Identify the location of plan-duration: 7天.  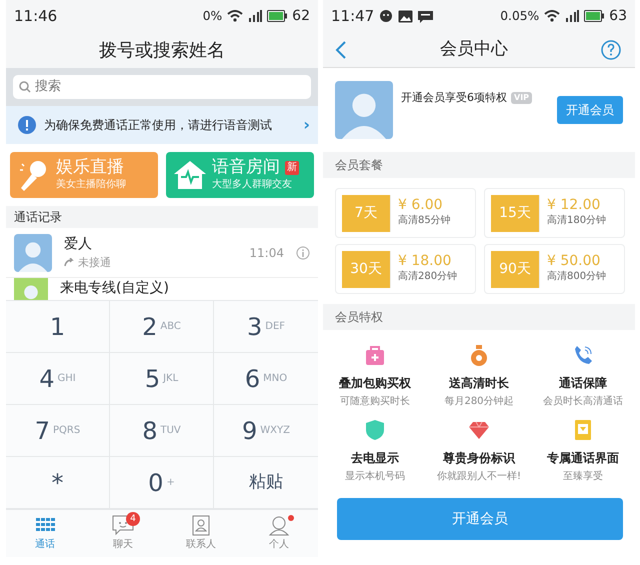
(366, 213).